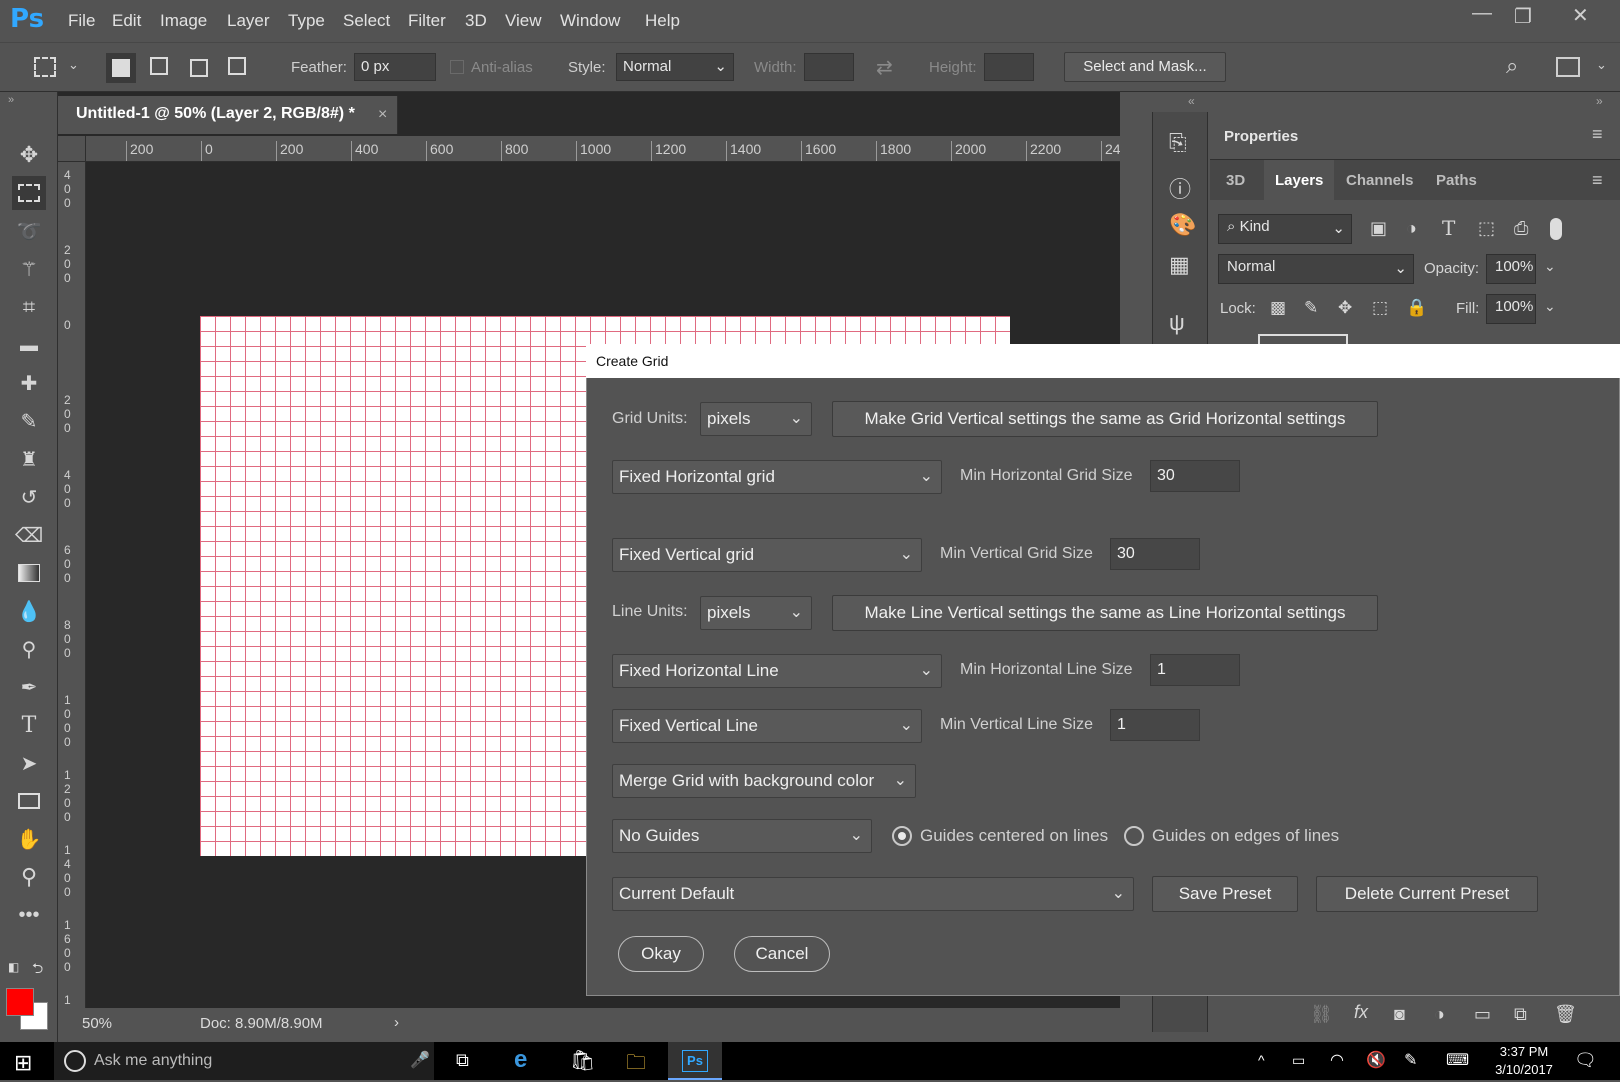  What do you see at coordinates (1321, 1014) in the screenshot?
I see `link-layers-icon: ⛓` at bounding box center [1321, 1014].